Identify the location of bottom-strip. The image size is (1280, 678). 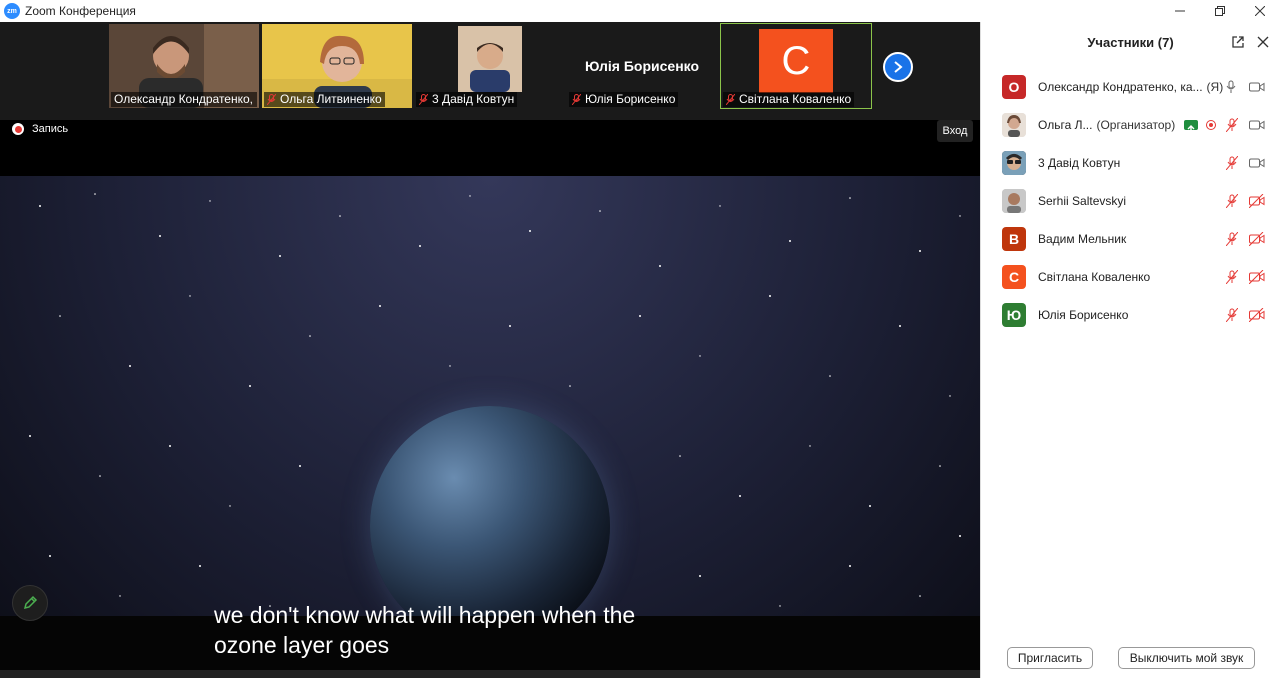
(490, 674).